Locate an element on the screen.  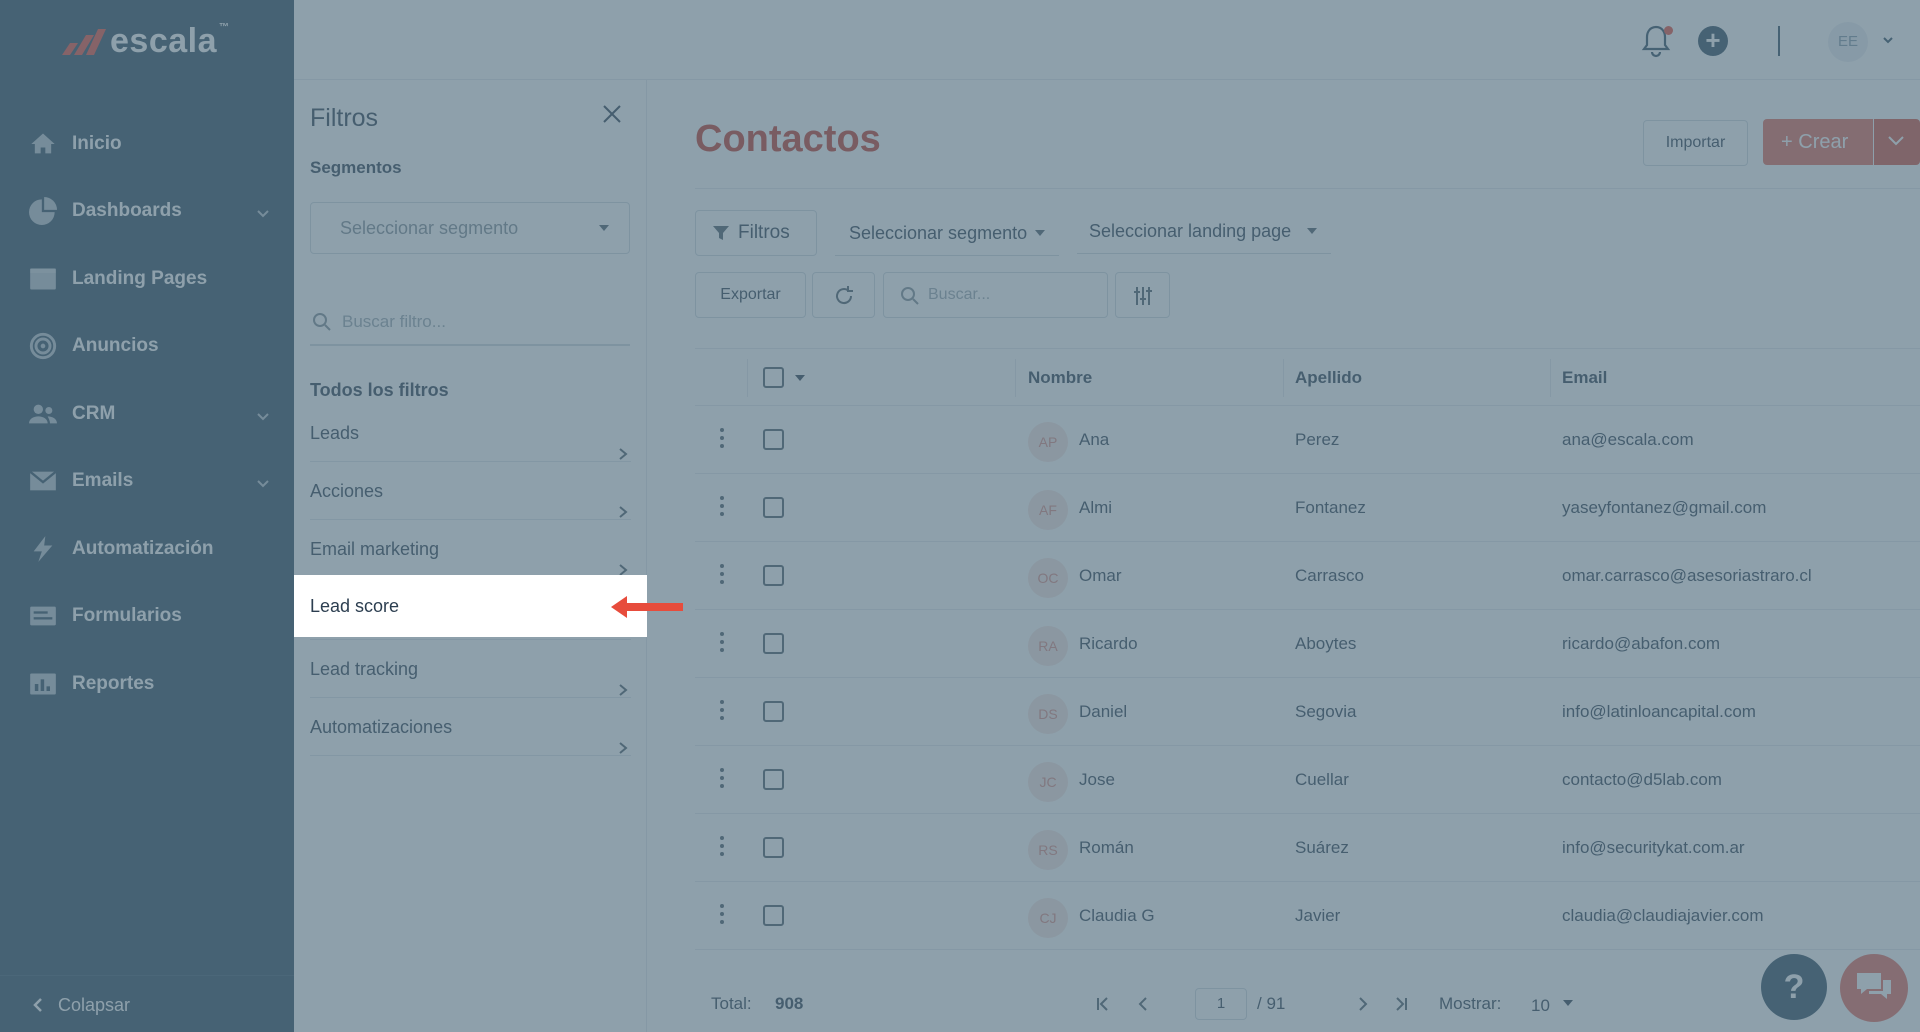
create-button: + Crear is located at coordinates (1818, 142).